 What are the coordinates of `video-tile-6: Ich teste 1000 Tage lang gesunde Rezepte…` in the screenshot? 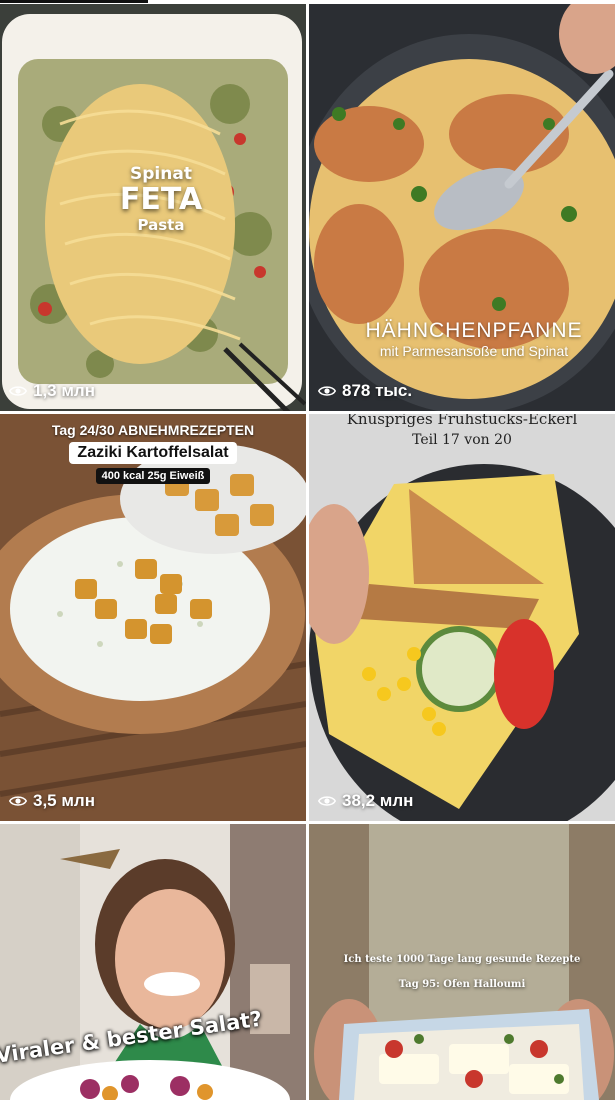 It's located at (462, 962).